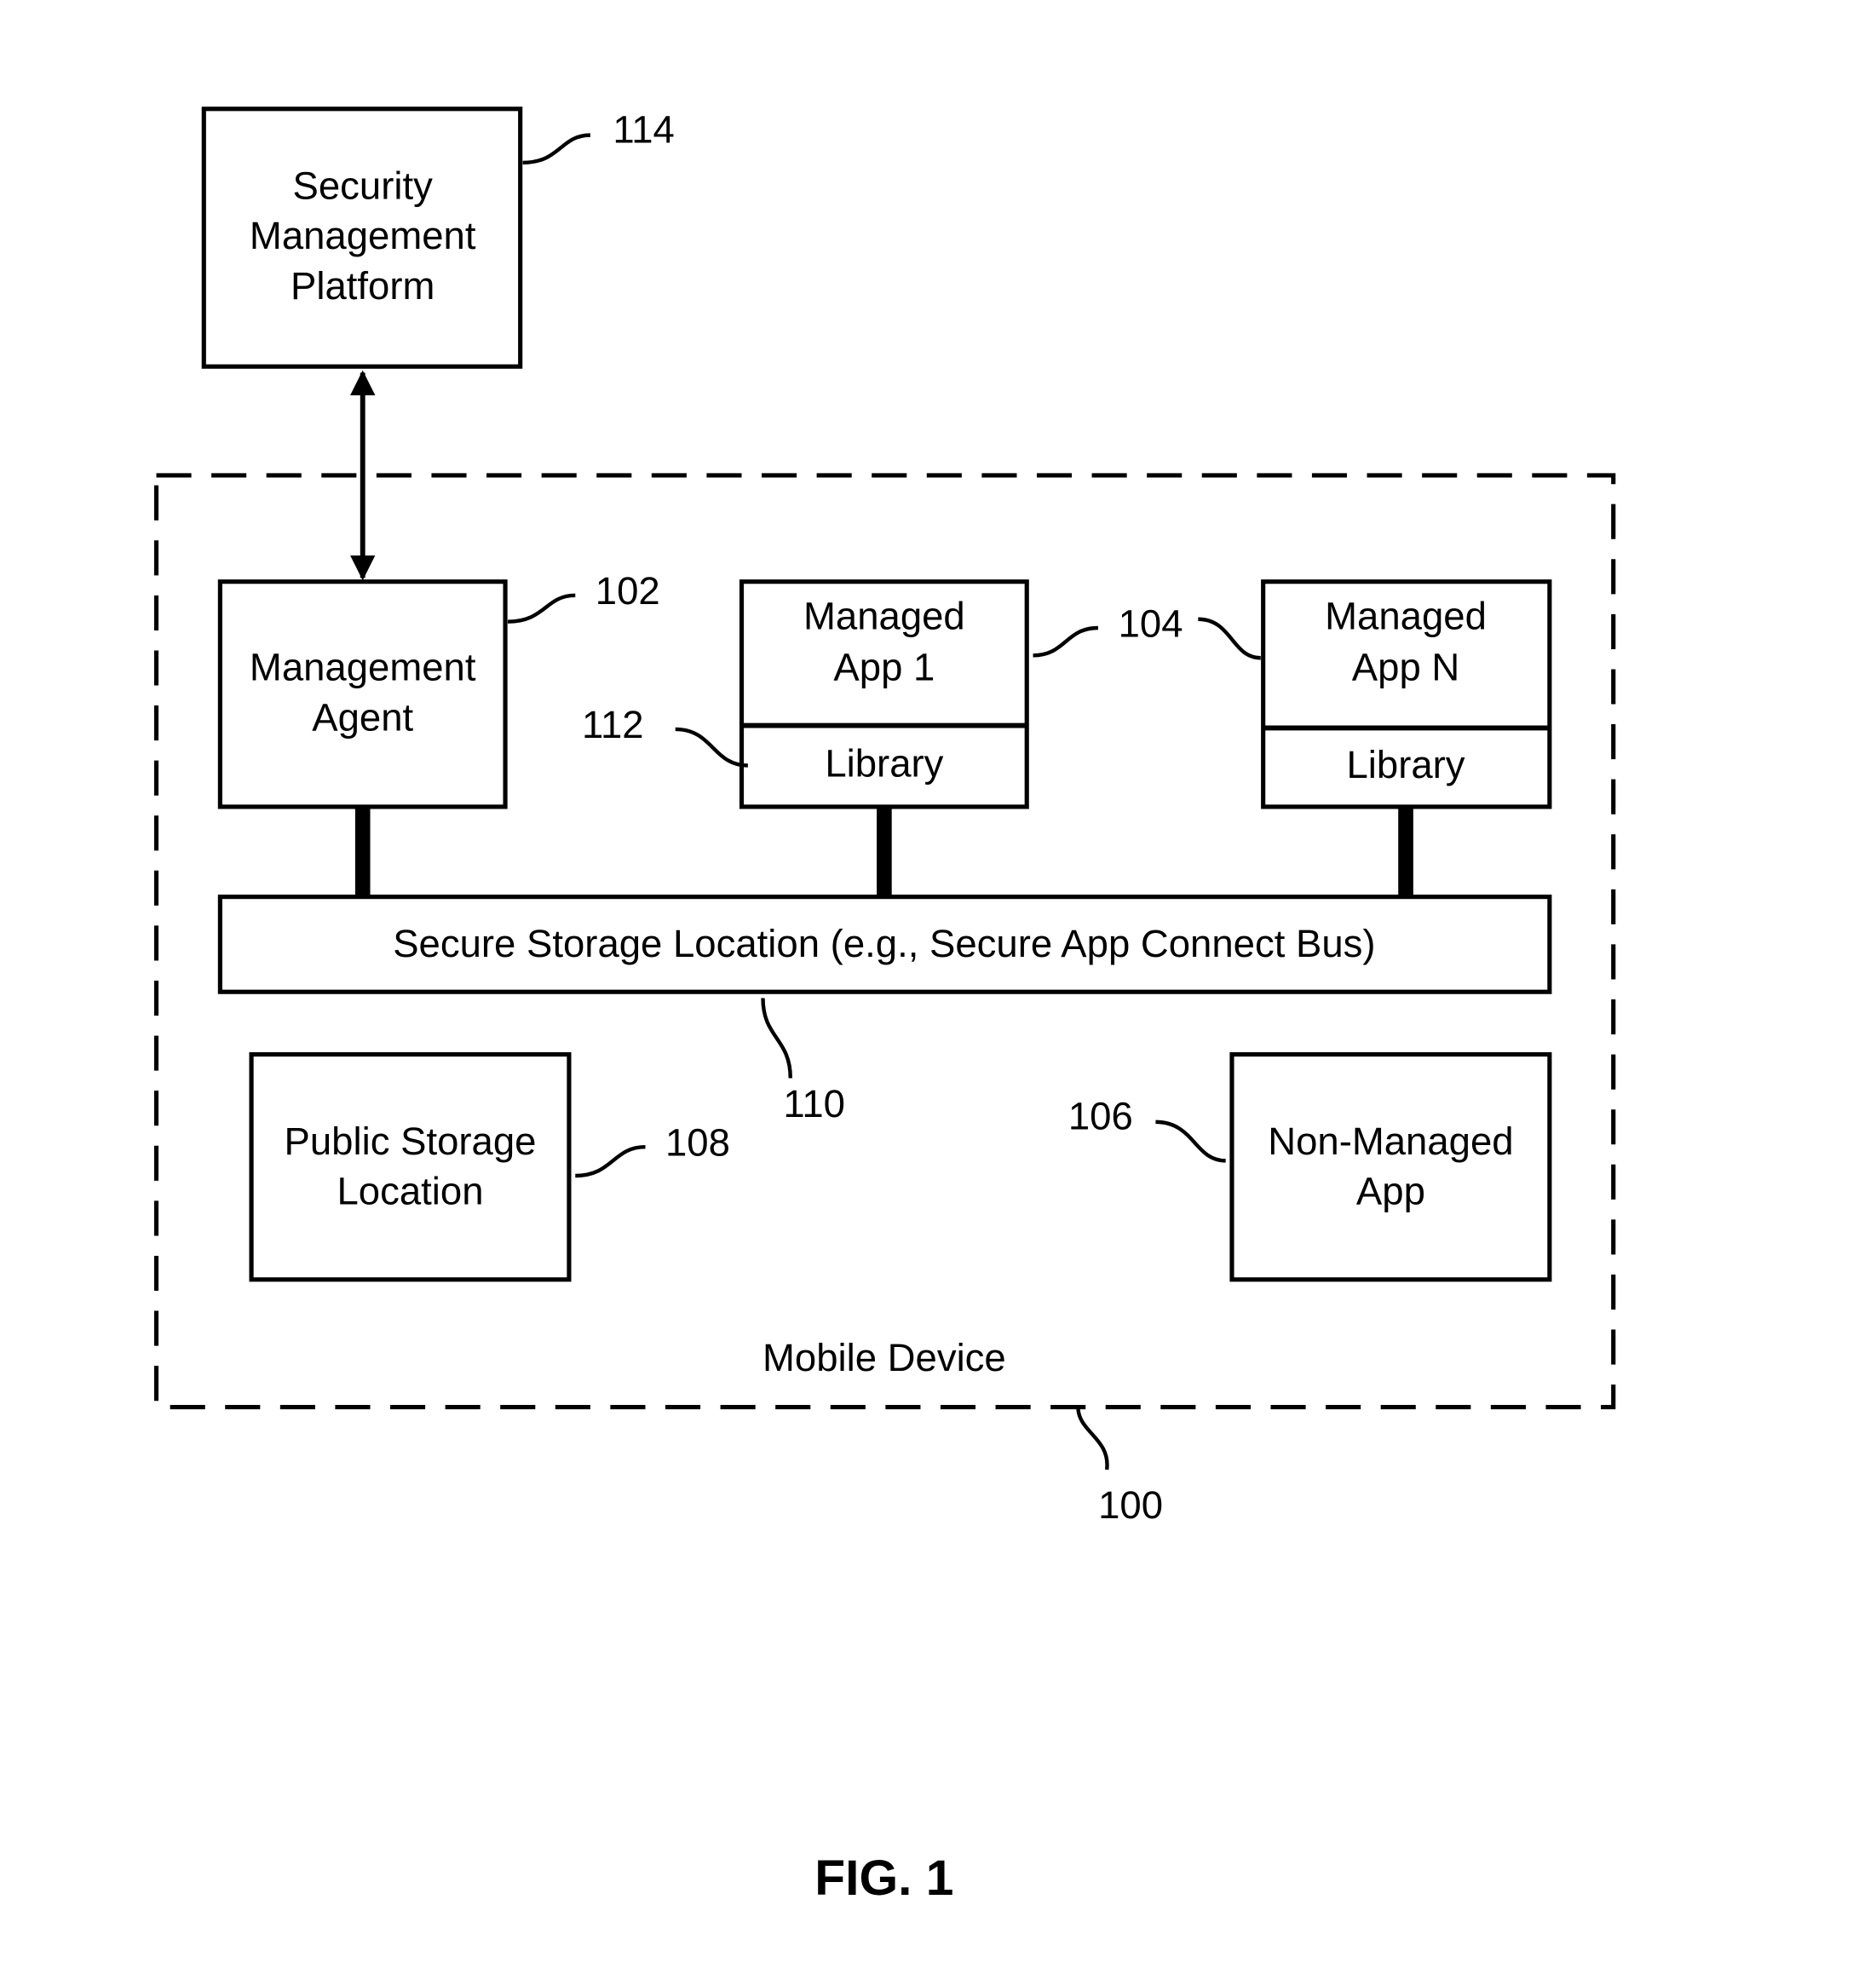 This screenshot has width=1876, height=1980. What do you see at coordinates (362, 286) in the screenshot?
I see `smp-line-3: Platform` at bounding box center [362, 286].